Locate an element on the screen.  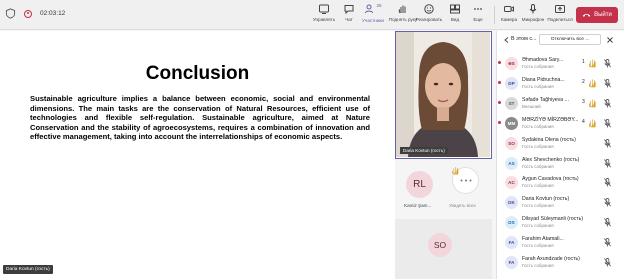
share-icon is located at coordinates (560, 9).